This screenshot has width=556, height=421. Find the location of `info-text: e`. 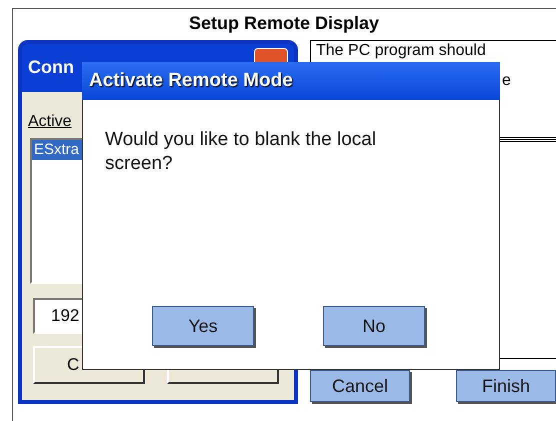

info-text: e is located at coordinates (506, 81).